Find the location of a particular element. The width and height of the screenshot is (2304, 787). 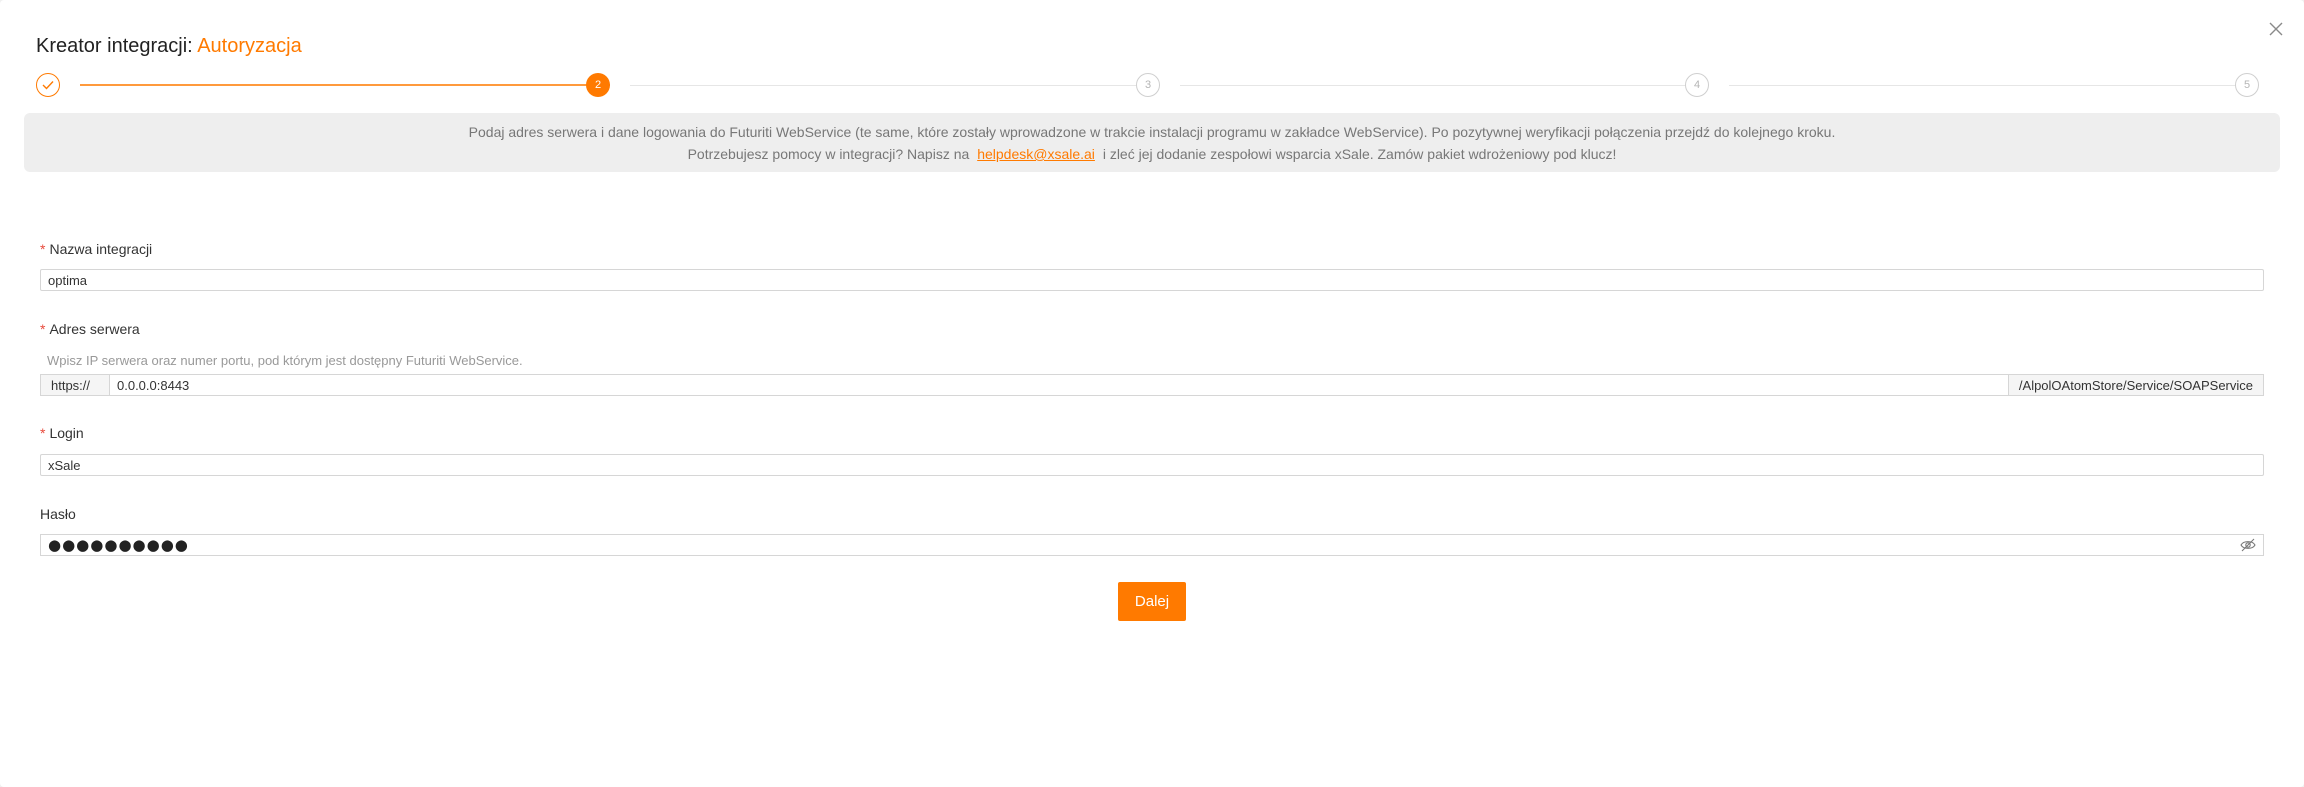

close-icon is located at coordinates (2276, 29).